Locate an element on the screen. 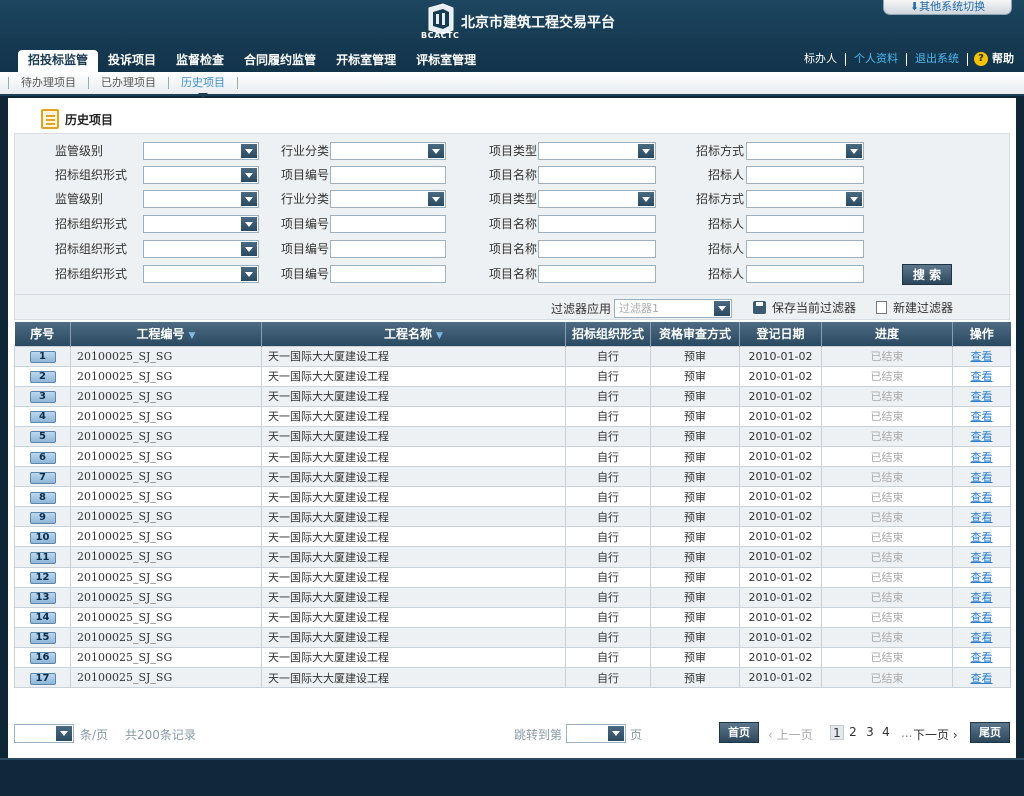 The height and width of the screenshot is (796, 1024). filter-label: 行业分类 is located at coordinates (304, 199).